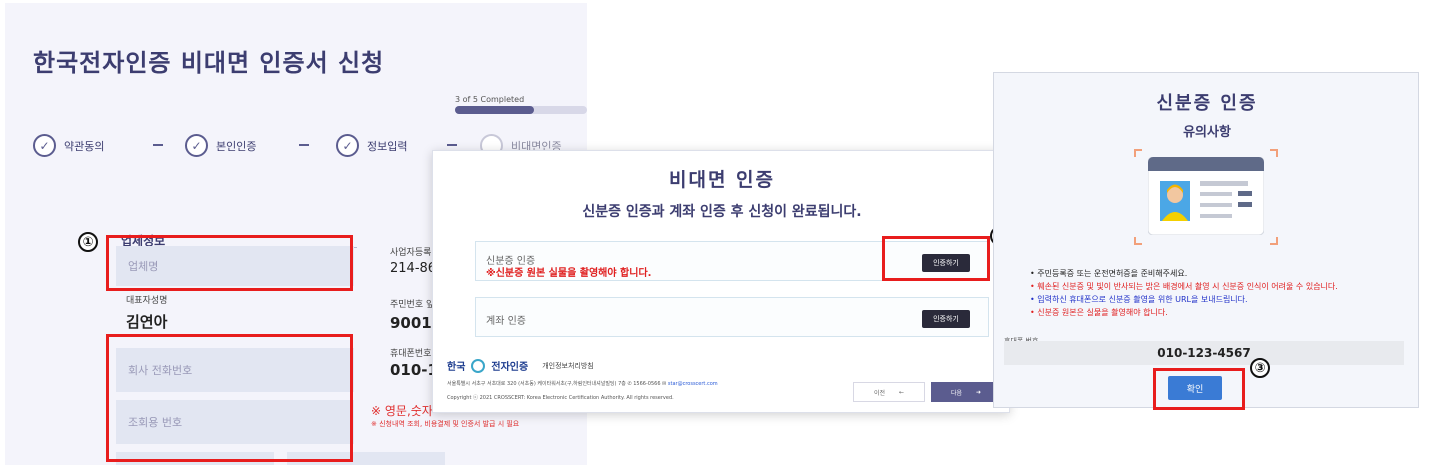  Describe the element at coordinates (722, 212) in the screenshot. I see `modal-subtitle: 신분증 인증과 계좌 인증 후 신청이 완료됩니다.` at that location.